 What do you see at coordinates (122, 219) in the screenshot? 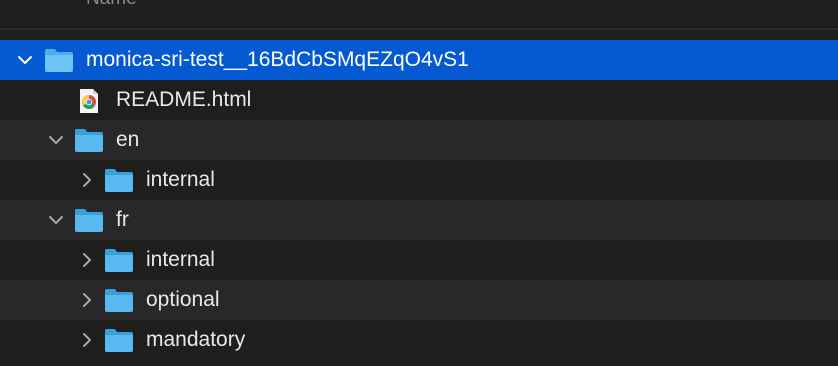
I see `tree-row-label: fr` at bounding box center [122, 219].